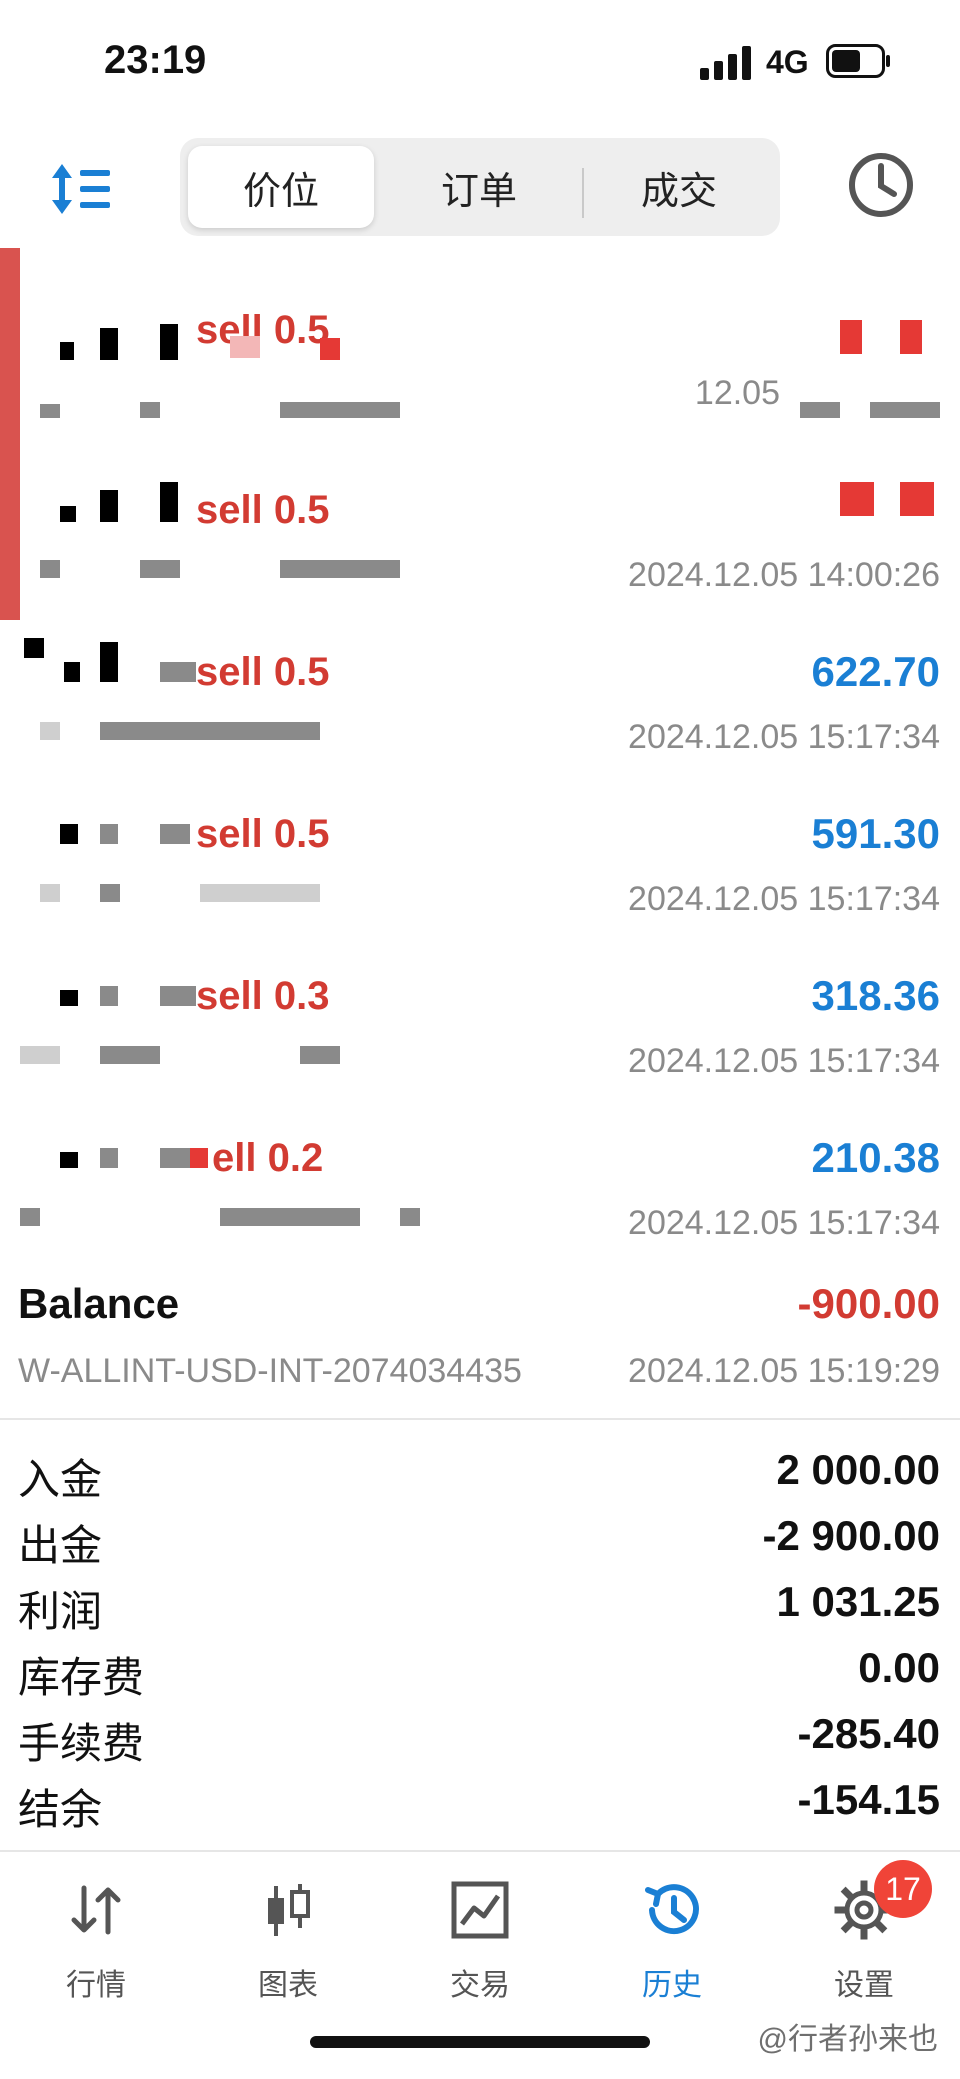 This screenshot has height=2079, width=960. What do you see at coordinates (875, 833) in the screenshot?
I see `deal-profit: 591.30` at bounding box center [875, 833].